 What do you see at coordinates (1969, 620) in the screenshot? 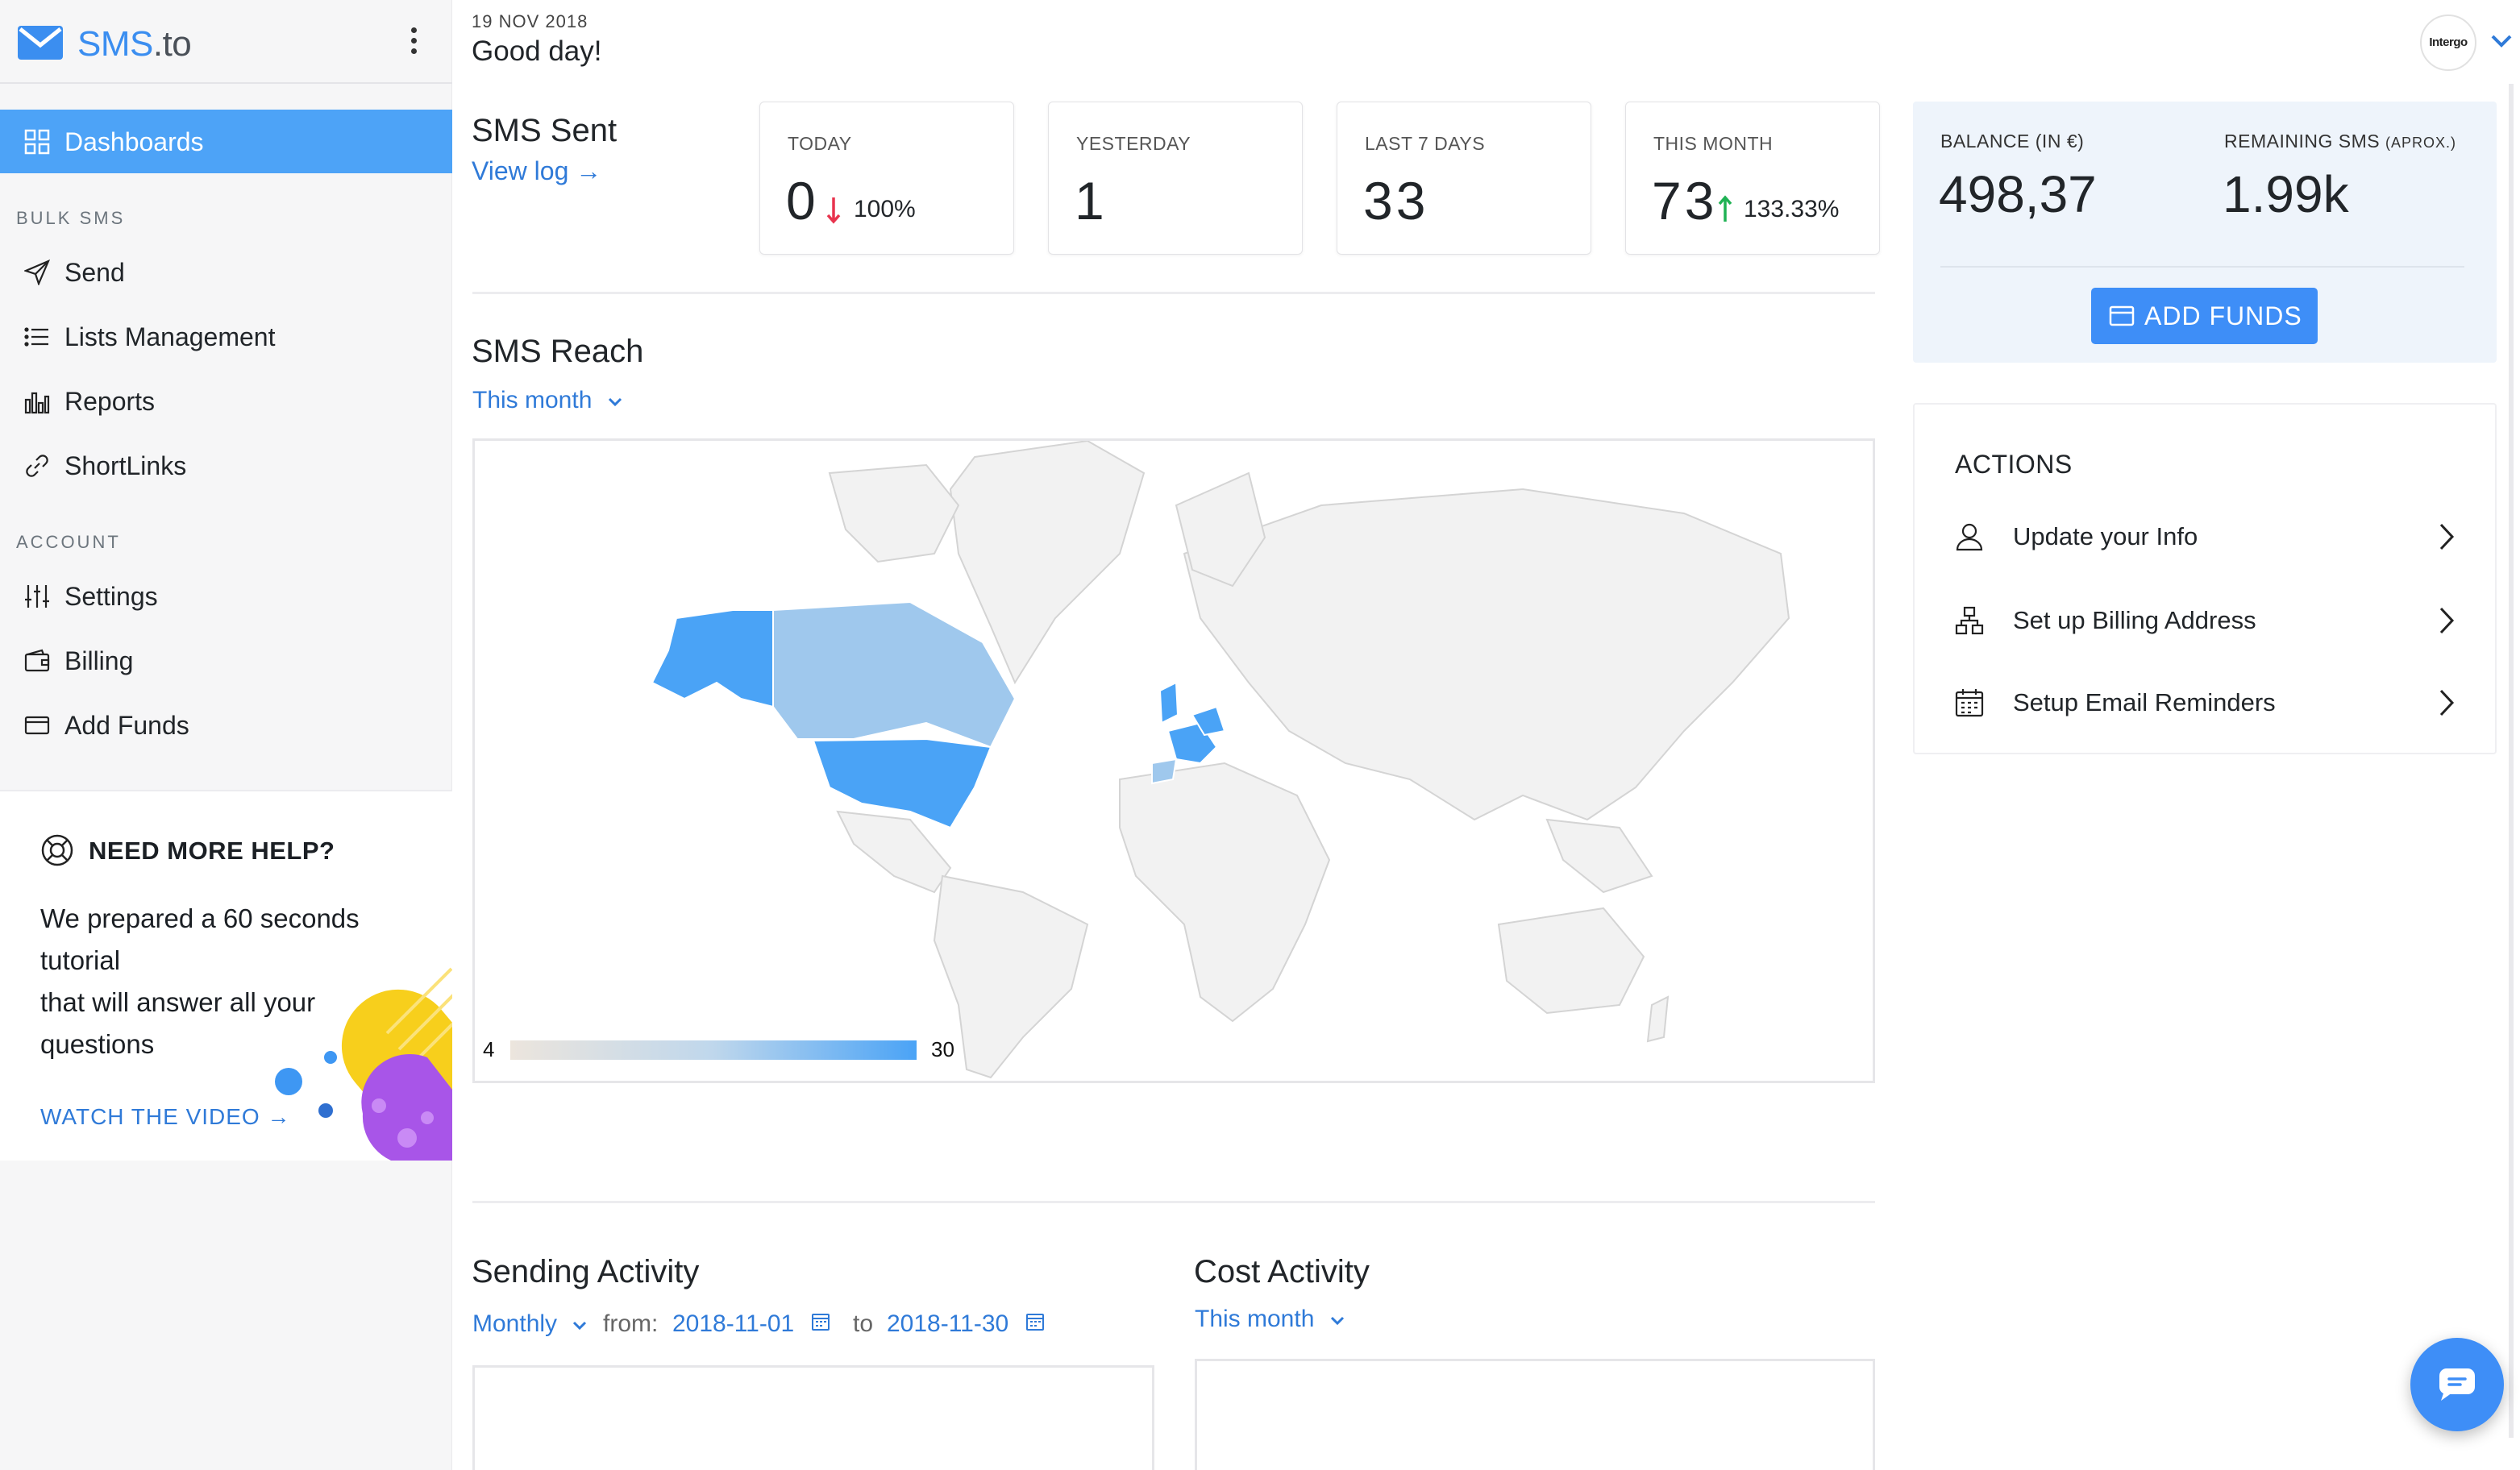
I see `sitemap-icon` at bounding box center [1969, 620].